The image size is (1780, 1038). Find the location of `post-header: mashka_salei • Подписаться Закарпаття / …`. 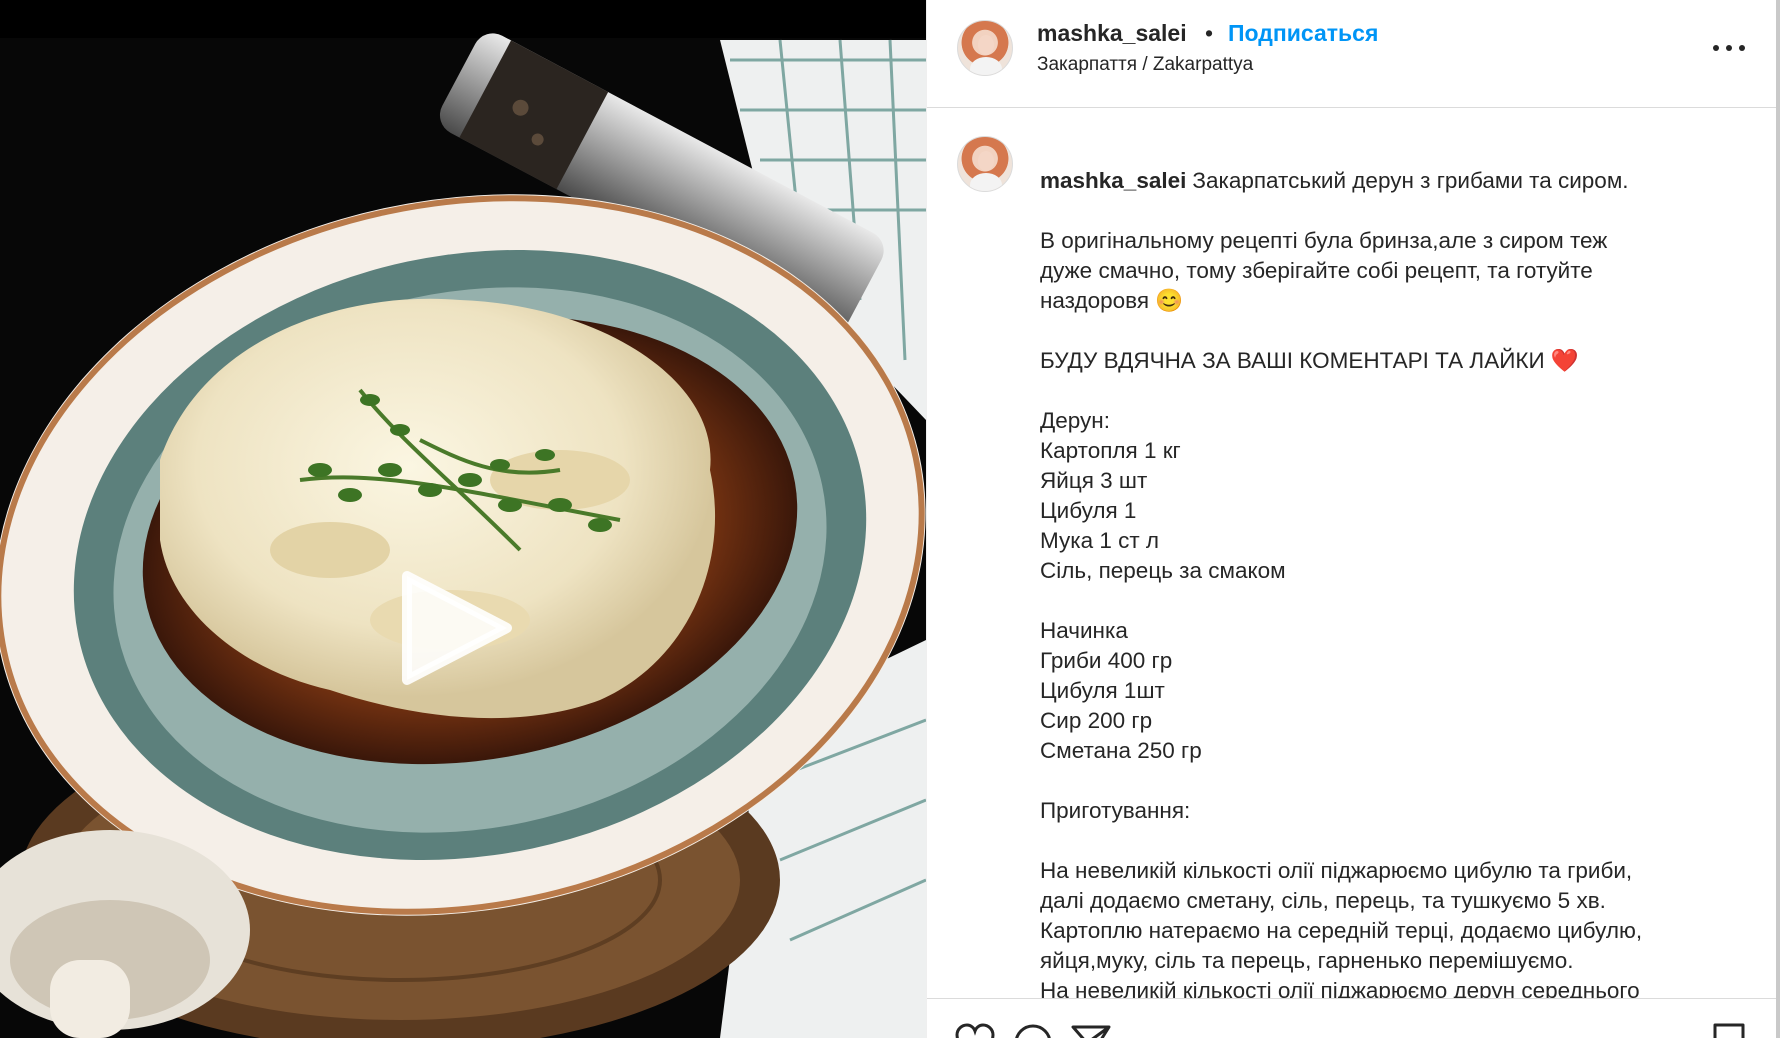

post-header: mashka_salei • Подписаться Закарпаття / … is located at coordinates (1352, 54).